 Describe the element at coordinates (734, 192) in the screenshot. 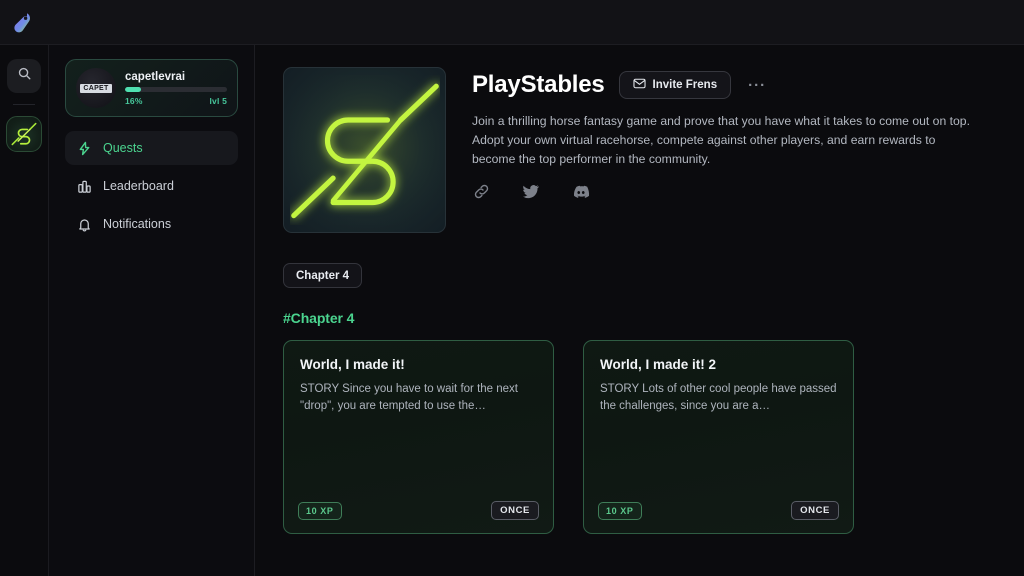

I see `social-links` at that location.